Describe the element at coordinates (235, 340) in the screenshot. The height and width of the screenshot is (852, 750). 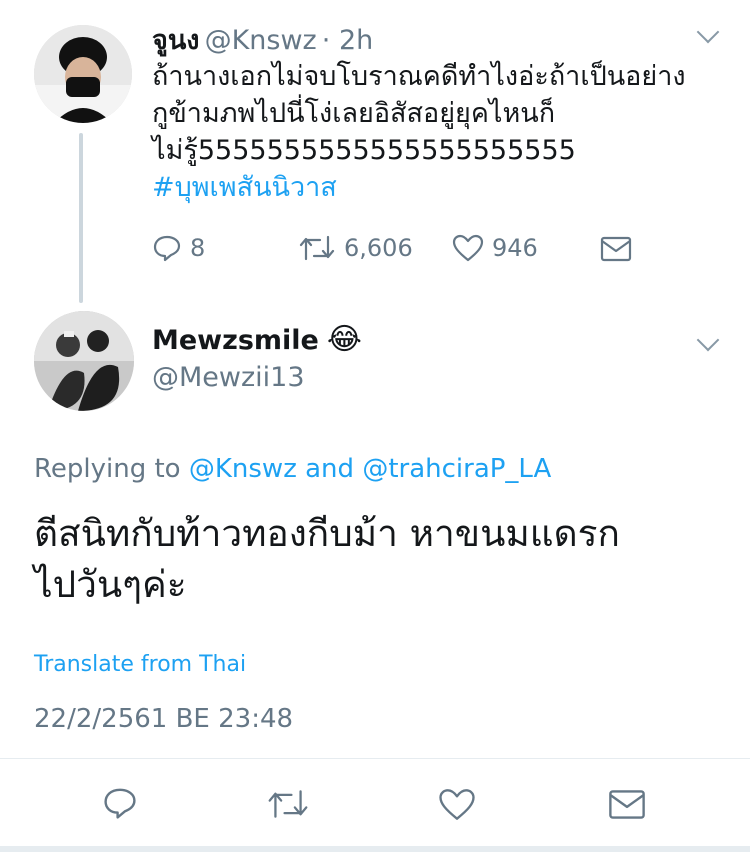
I see `reply-display-name: Mewzsmile` at that location.